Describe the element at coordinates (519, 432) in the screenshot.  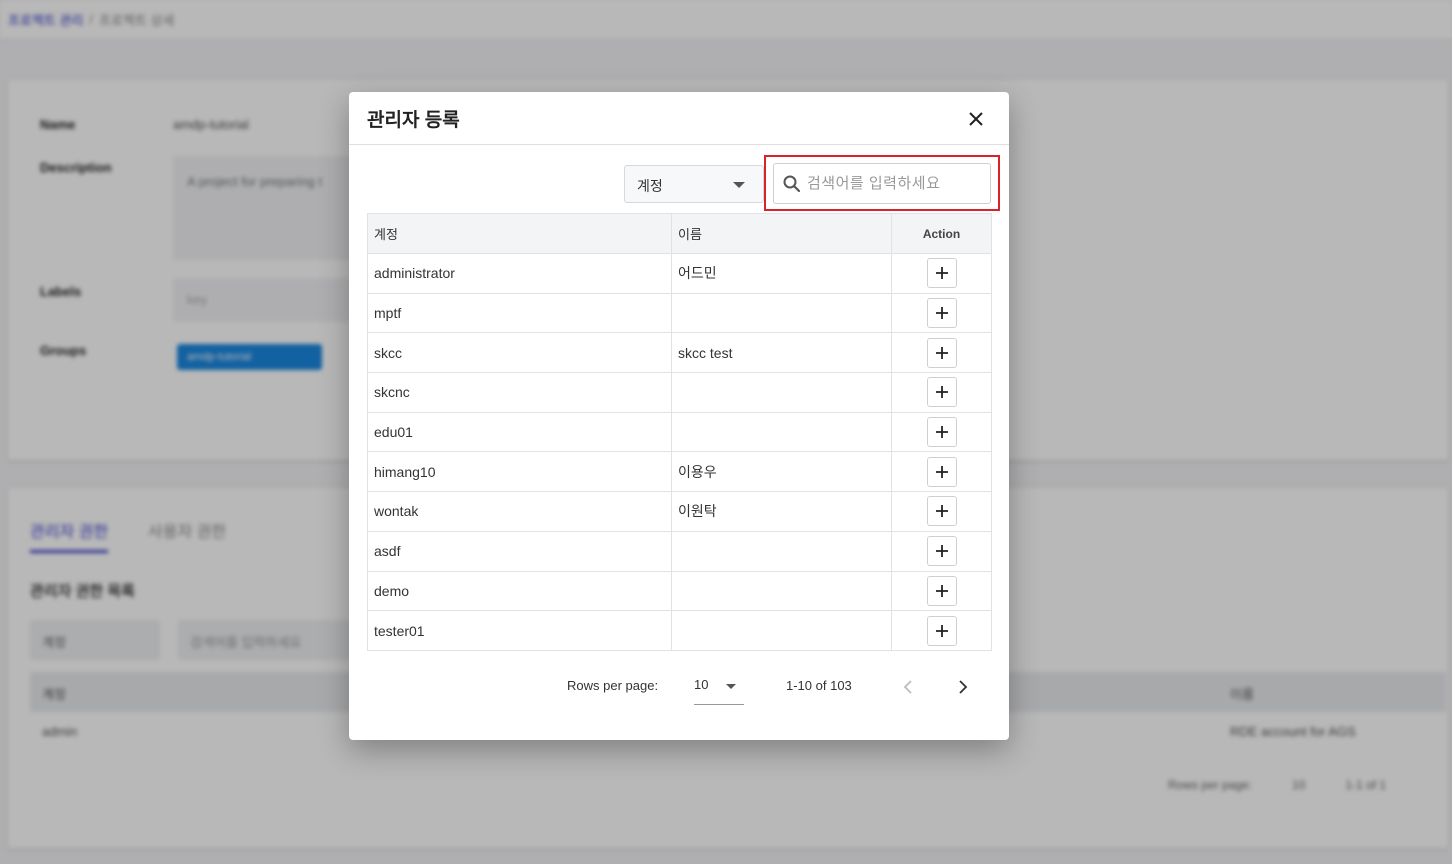
I see `cell-account: edu01` at that location.